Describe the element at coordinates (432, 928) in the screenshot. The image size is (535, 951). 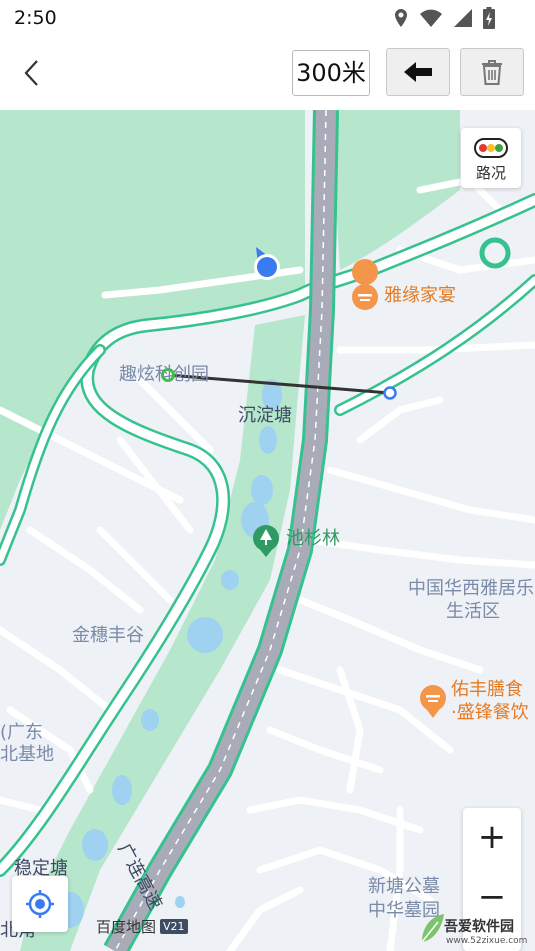
I see `watermark-leaf-icon` at that location.